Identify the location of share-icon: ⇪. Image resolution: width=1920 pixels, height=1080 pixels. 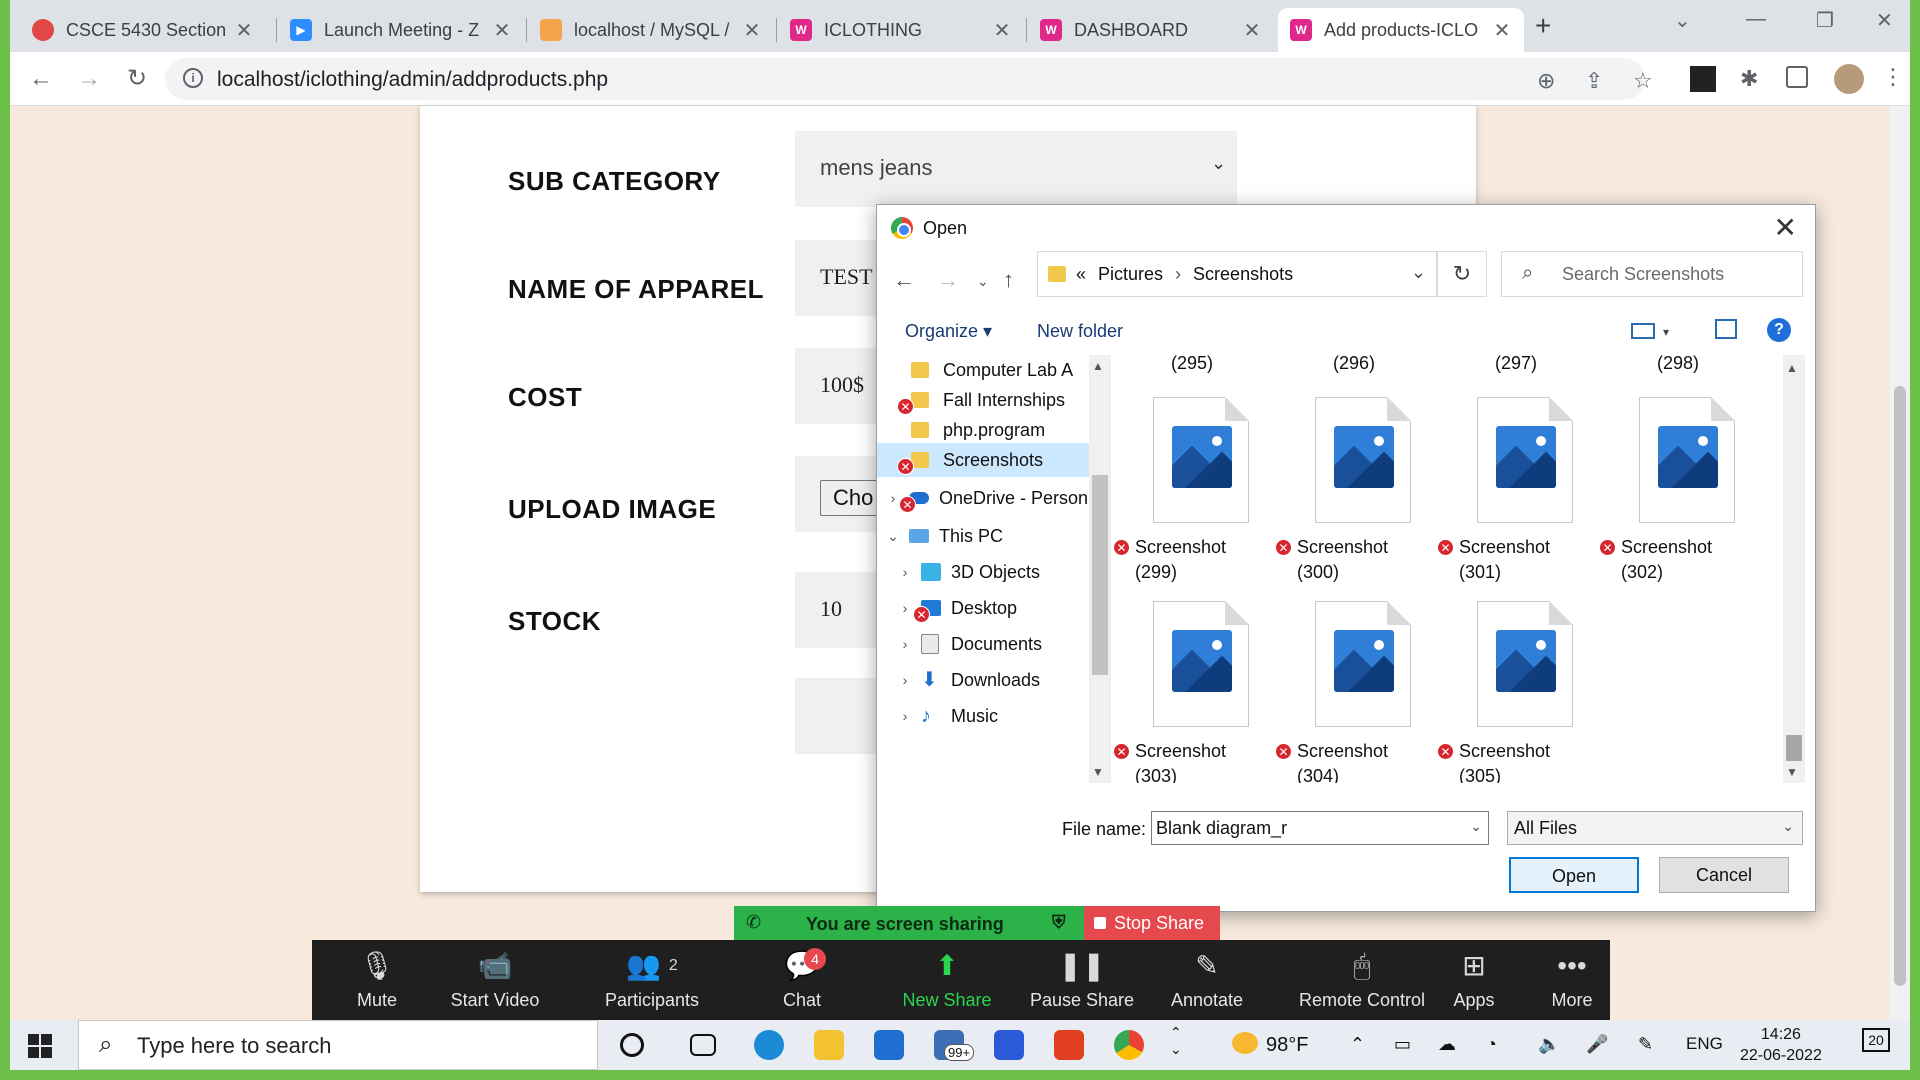
(1594, 81).